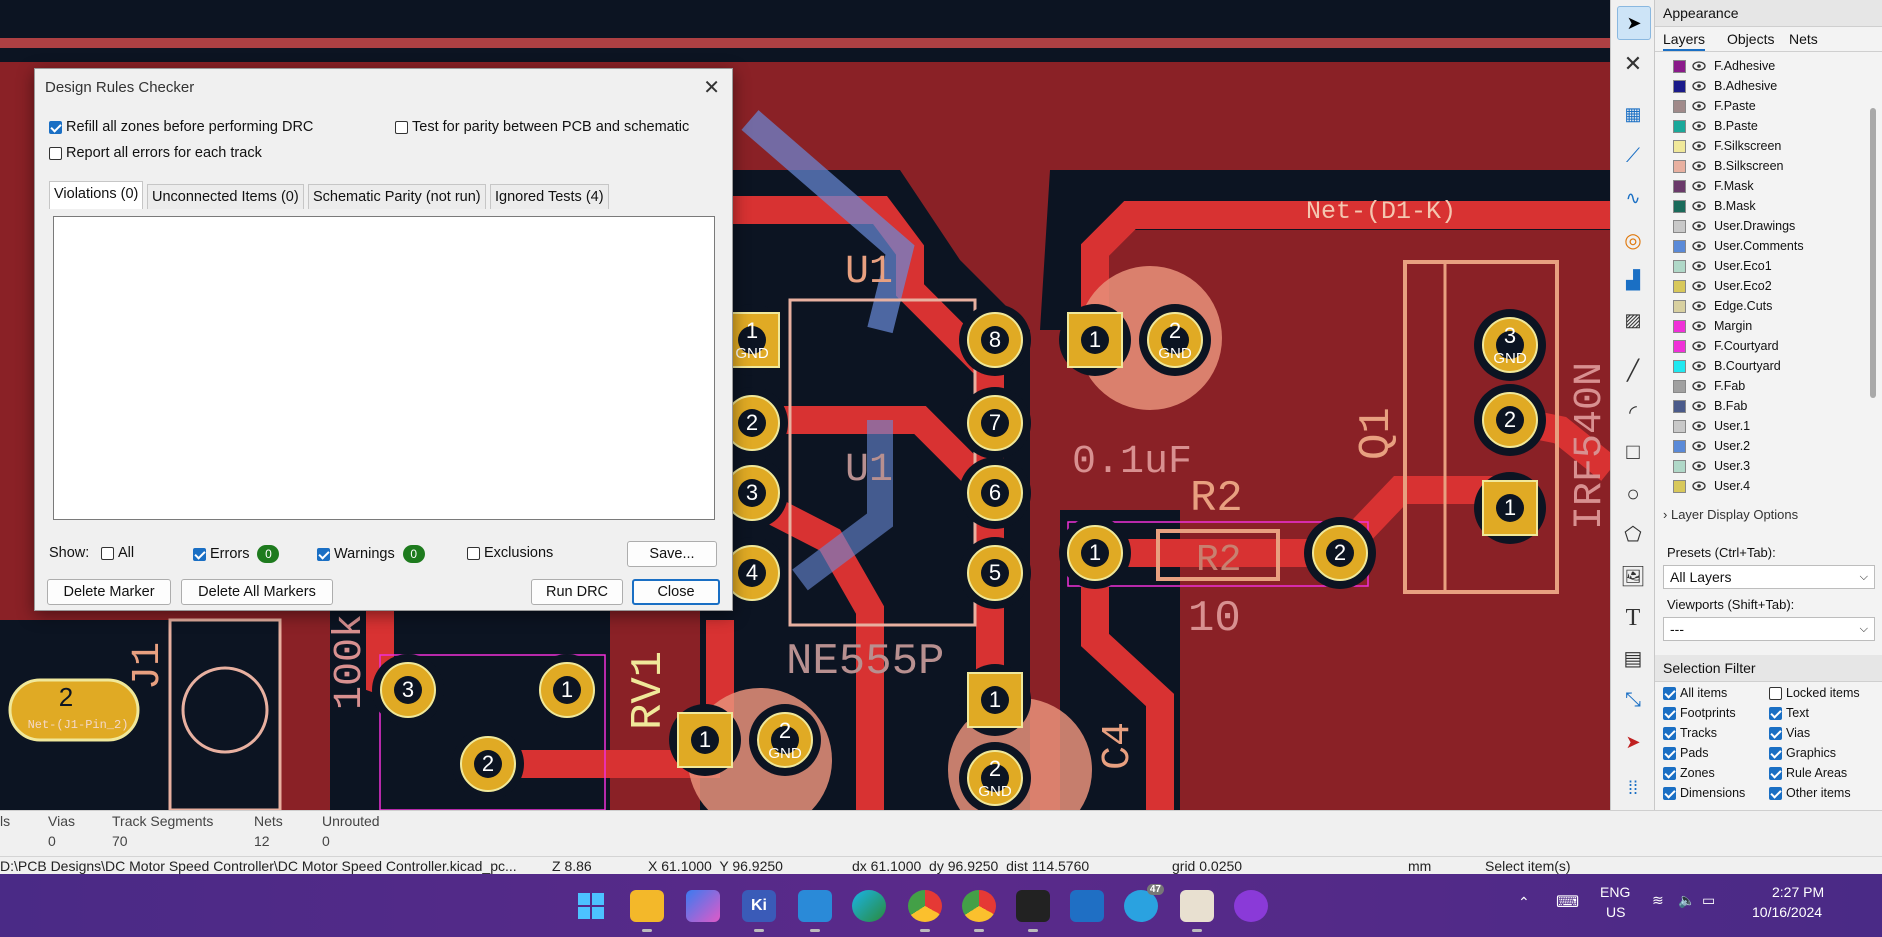 Image resolution: width=1882 pixels, height=937 pixels. Describe the element at coordinates (109, 592) in the screenshot. I see `delete-marker-button: Delete Marker` at that location.